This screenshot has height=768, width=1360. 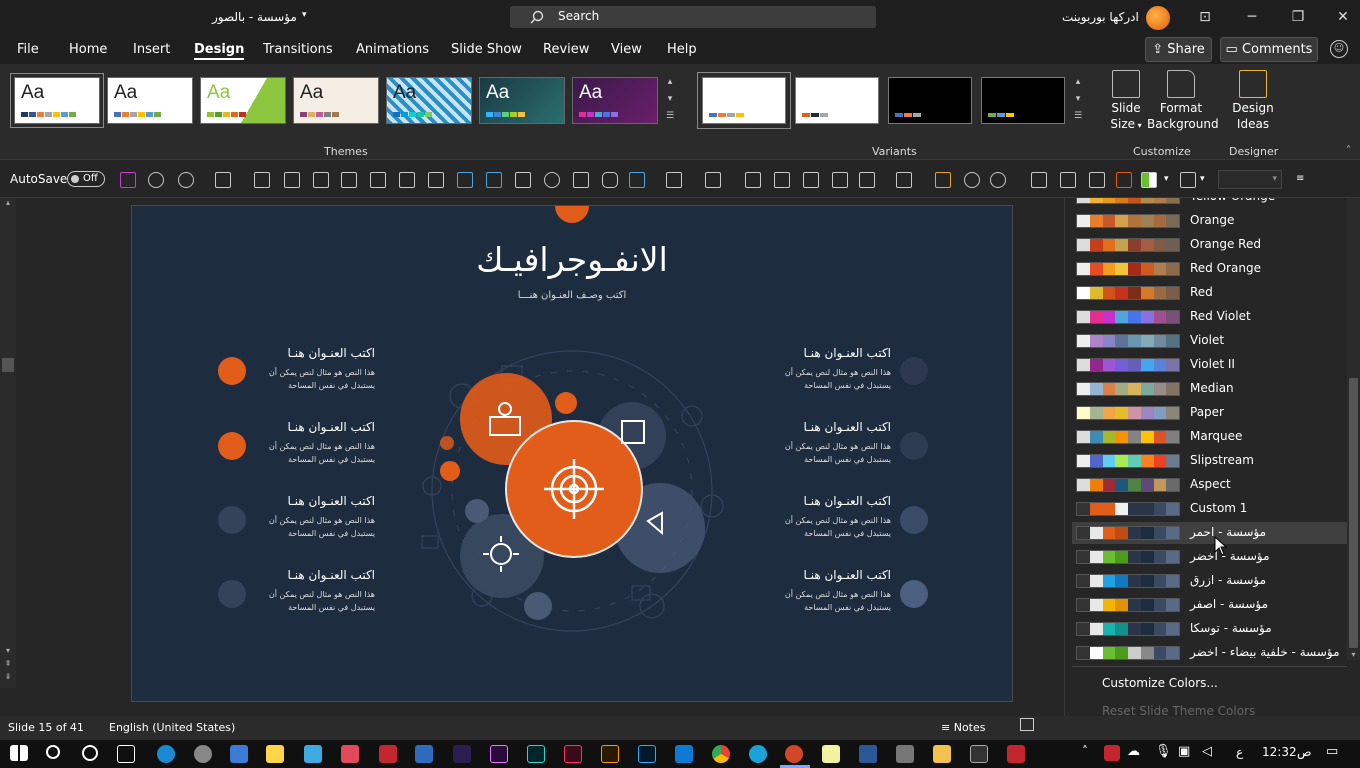 I want to click on highlighter-icon, so click(x=782, y=180).